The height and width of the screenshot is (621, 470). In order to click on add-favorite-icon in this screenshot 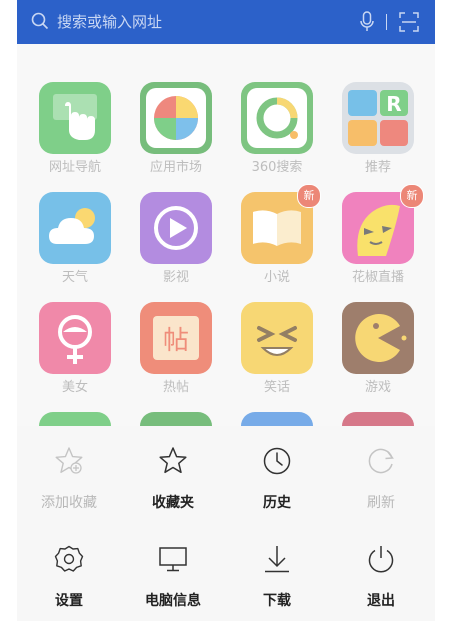, I will do `click(69, 460)`.